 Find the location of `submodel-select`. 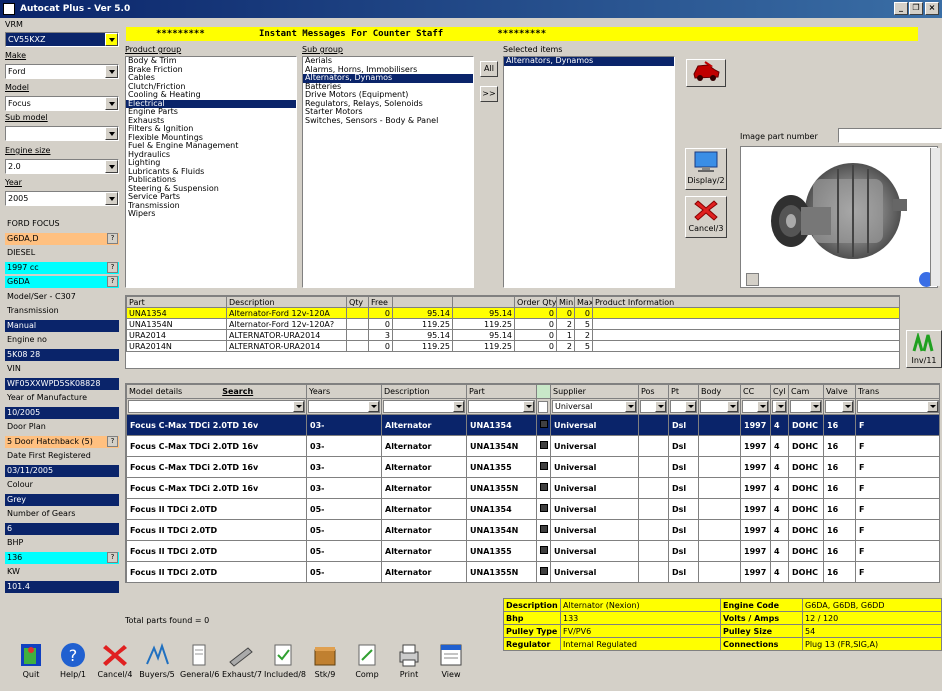

submodel-select is located at coordinates (62, 133).